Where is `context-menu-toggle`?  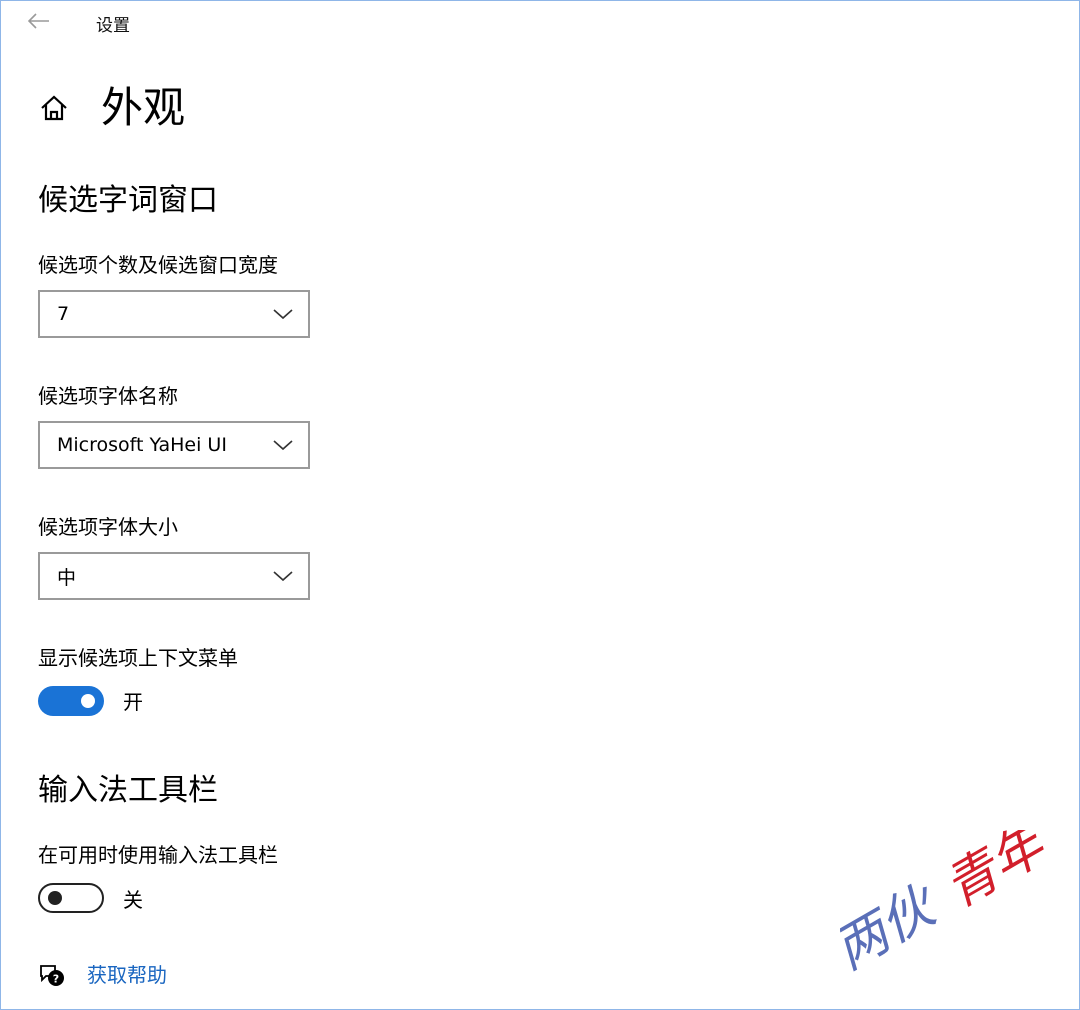 context-menu-toggle is located at coordinates (71, 701).